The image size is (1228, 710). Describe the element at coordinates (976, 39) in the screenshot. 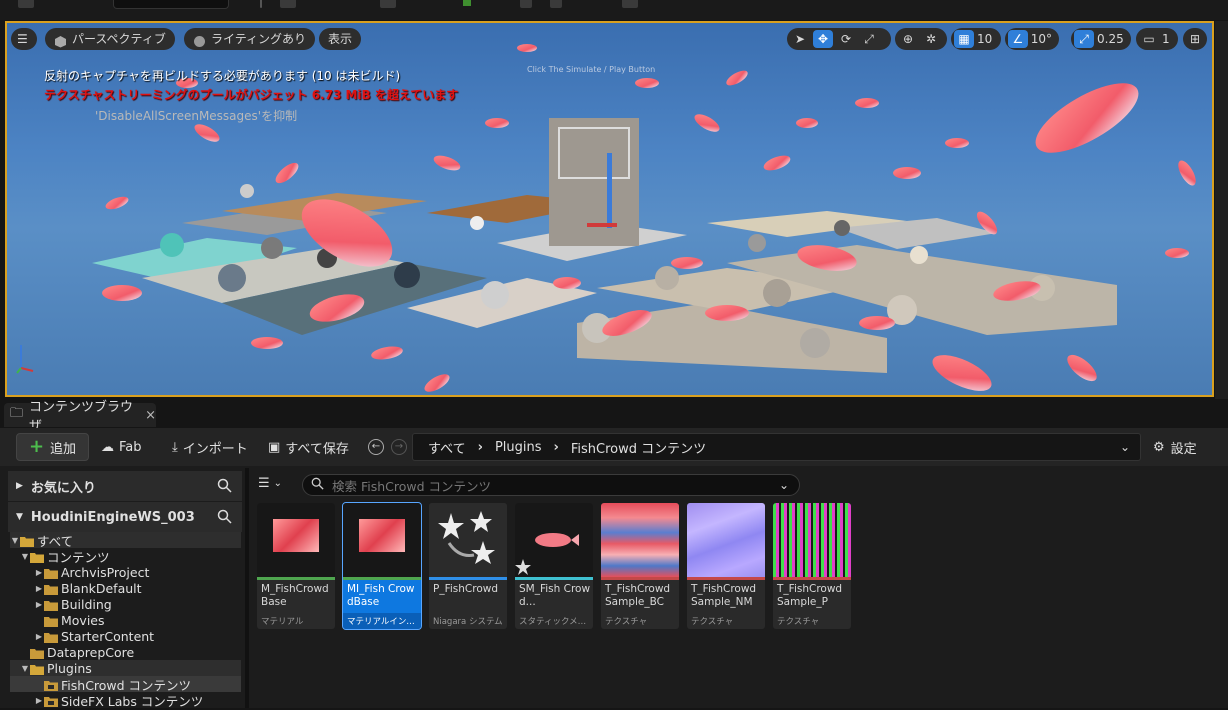

I see `grid-snap-control: ▦ 10` at that location.